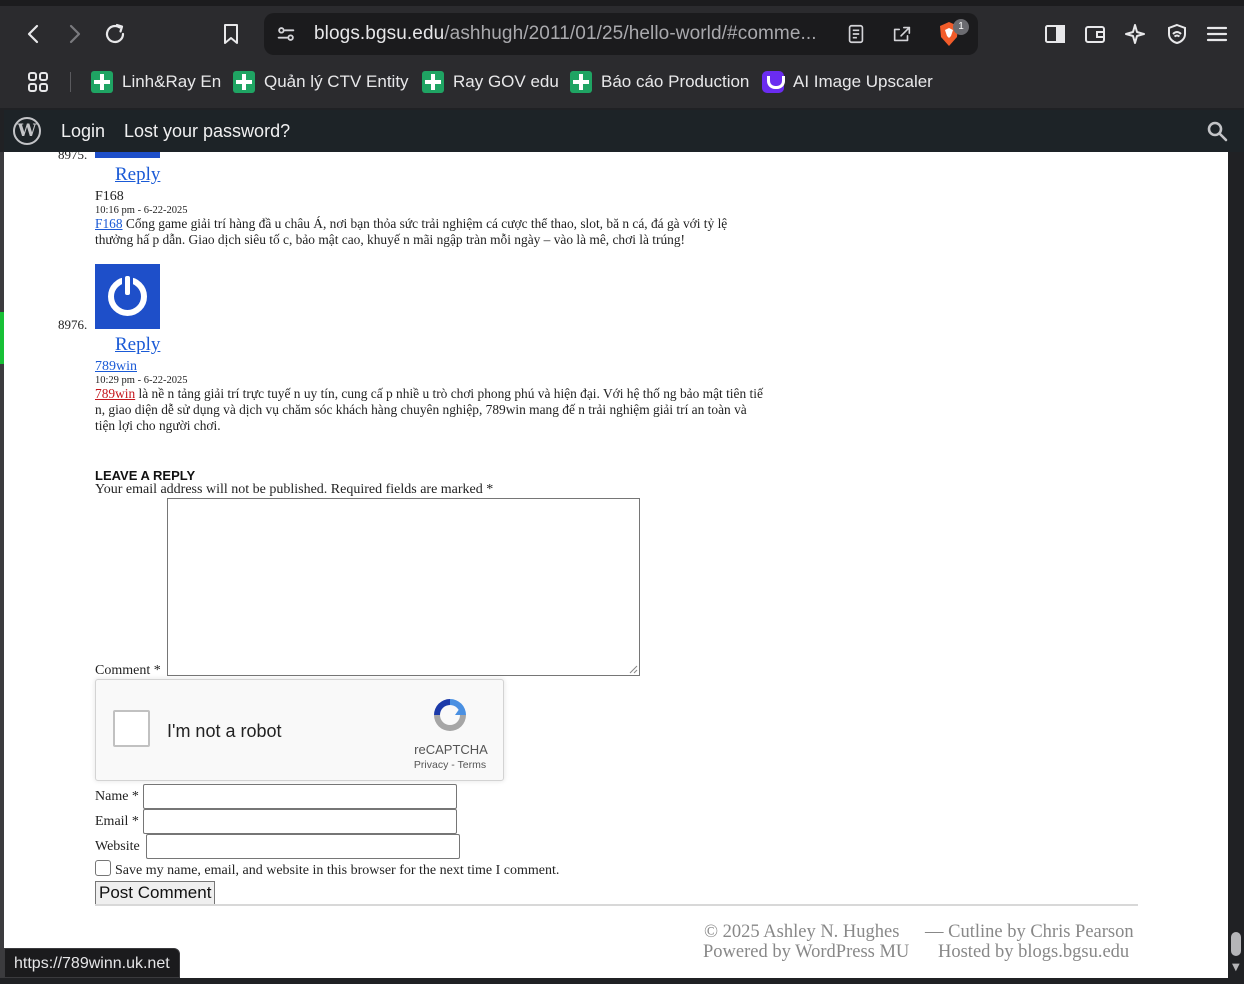 Image resolution: width=1244 pixels, height=984 pixels. Describe the element at coordinates (403, 587) in the screenshot. I see `comment-textarea` at that location.